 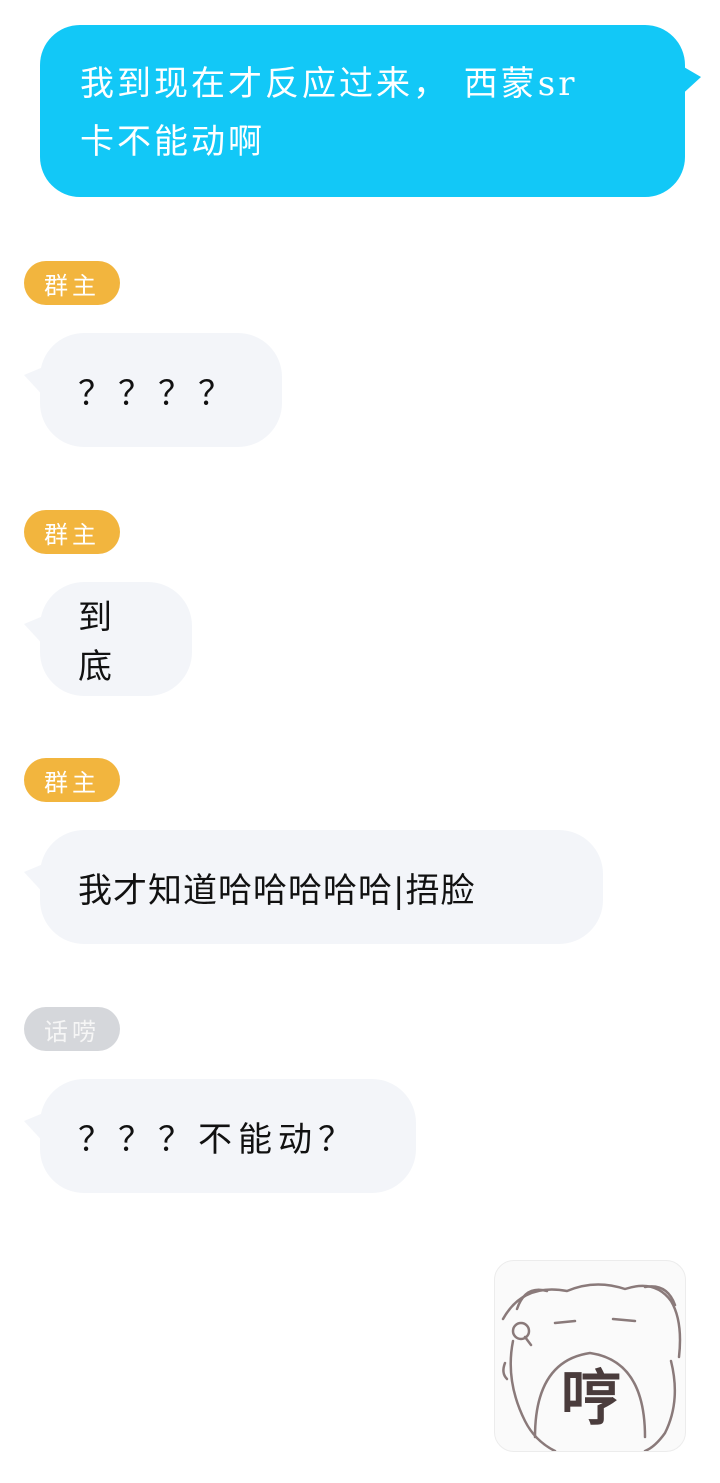 What do you see at coordinates (98, 642) in the screenshot?
I see `message-text: 到底` at bounding box center [98, 642].